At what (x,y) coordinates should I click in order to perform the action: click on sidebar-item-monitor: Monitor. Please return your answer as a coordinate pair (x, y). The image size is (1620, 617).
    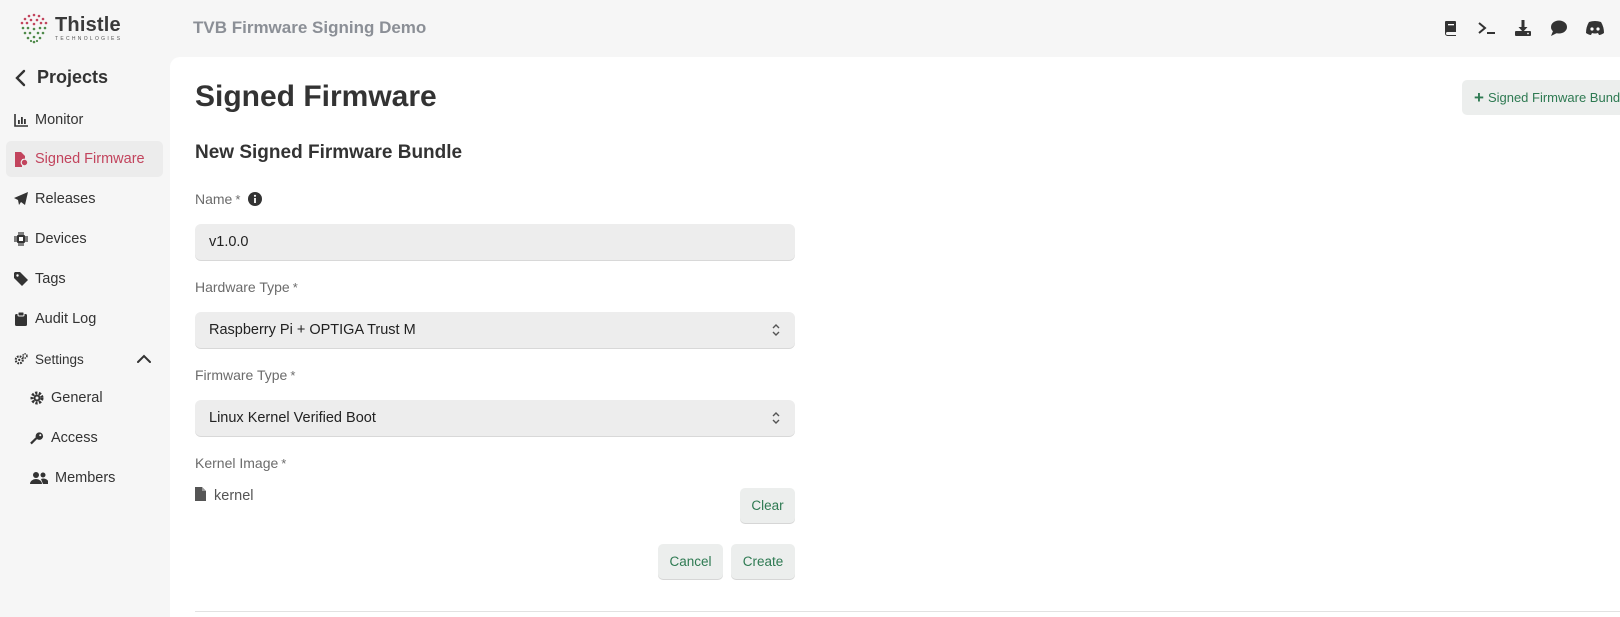
    Looking at the image, I should click on (84, 120).